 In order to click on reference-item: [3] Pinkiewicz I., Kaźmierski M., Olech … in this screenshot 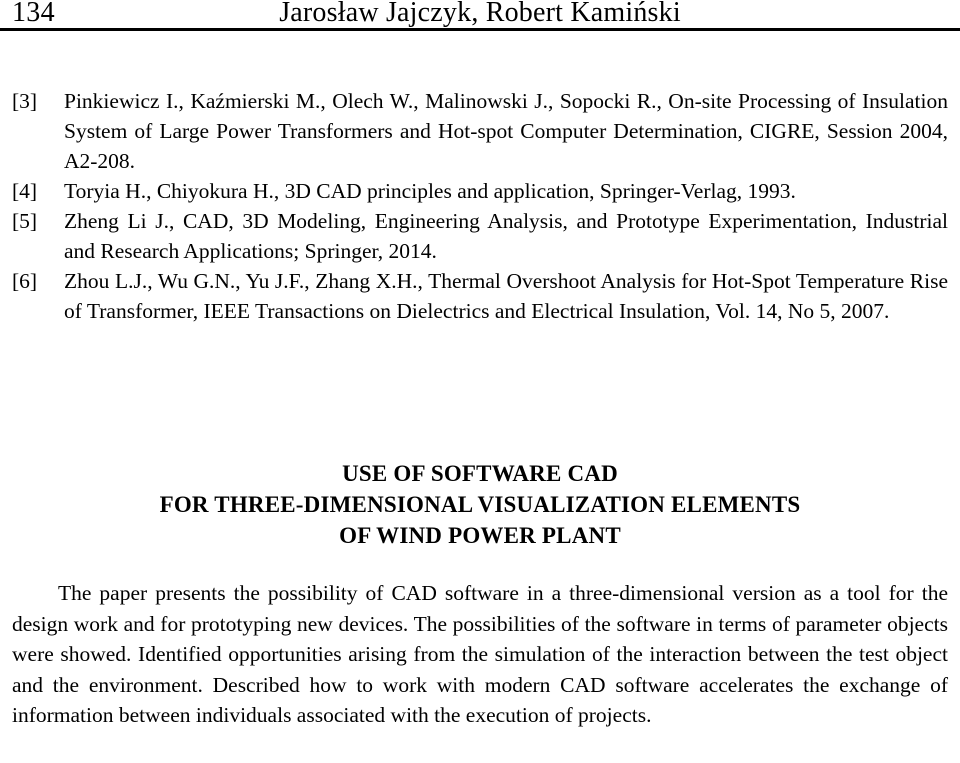, I will do `click(480, 131)`.